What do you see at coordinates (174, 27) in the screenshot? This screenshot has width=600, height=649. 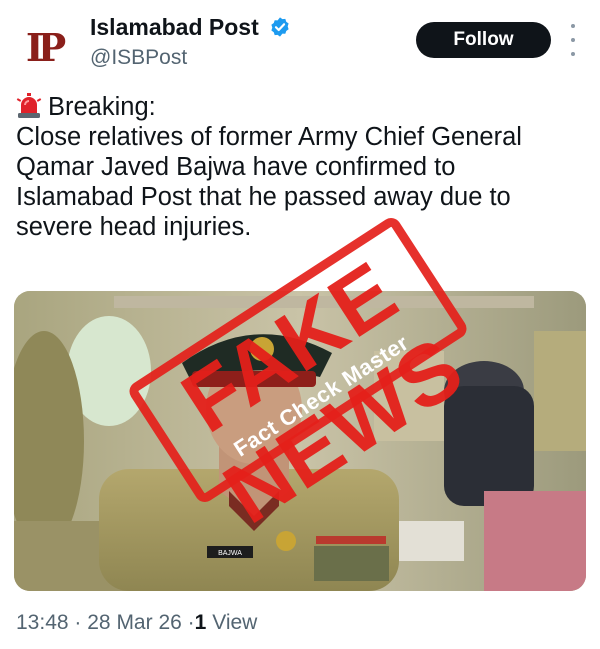 I see `display-name: Islamabad Post` at bounding box center [174, 27].